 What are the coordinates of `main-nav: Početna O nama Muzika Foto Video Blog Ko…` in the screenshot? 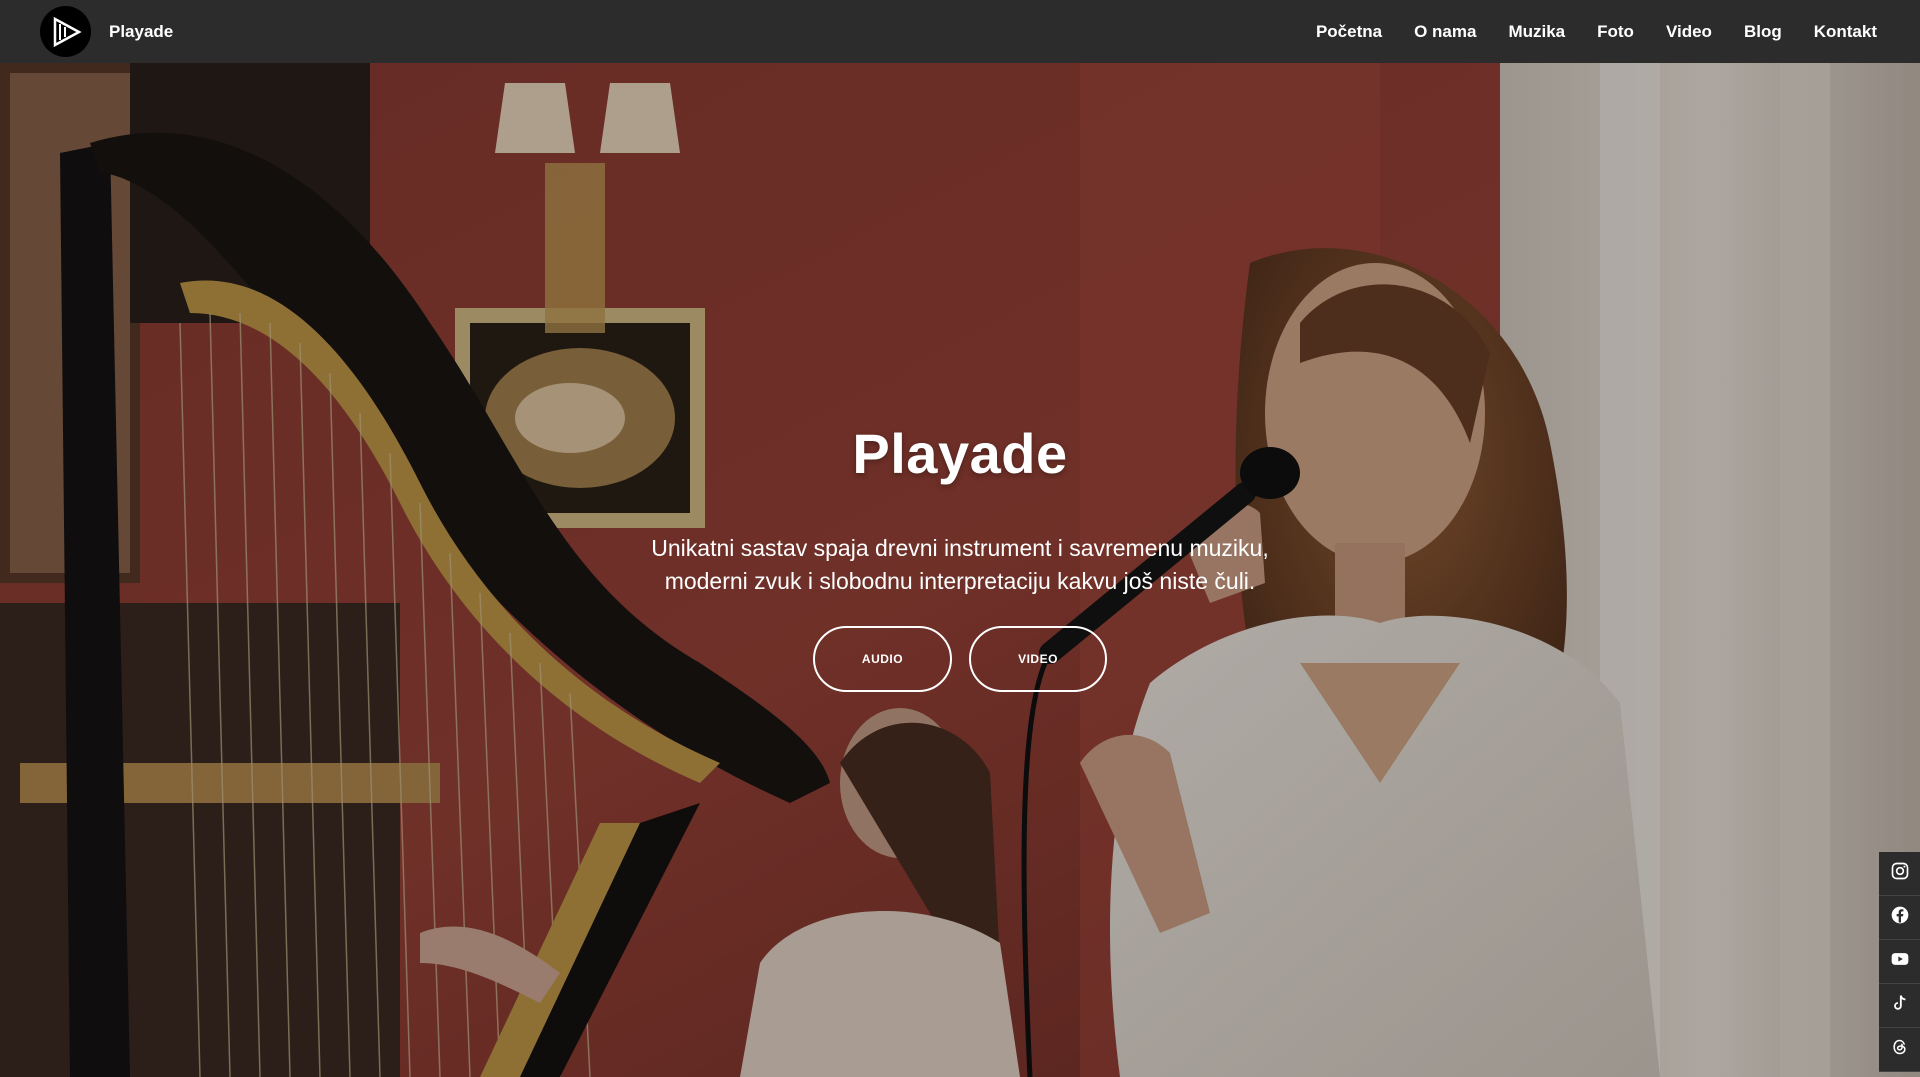 It's located at (1596, 32).